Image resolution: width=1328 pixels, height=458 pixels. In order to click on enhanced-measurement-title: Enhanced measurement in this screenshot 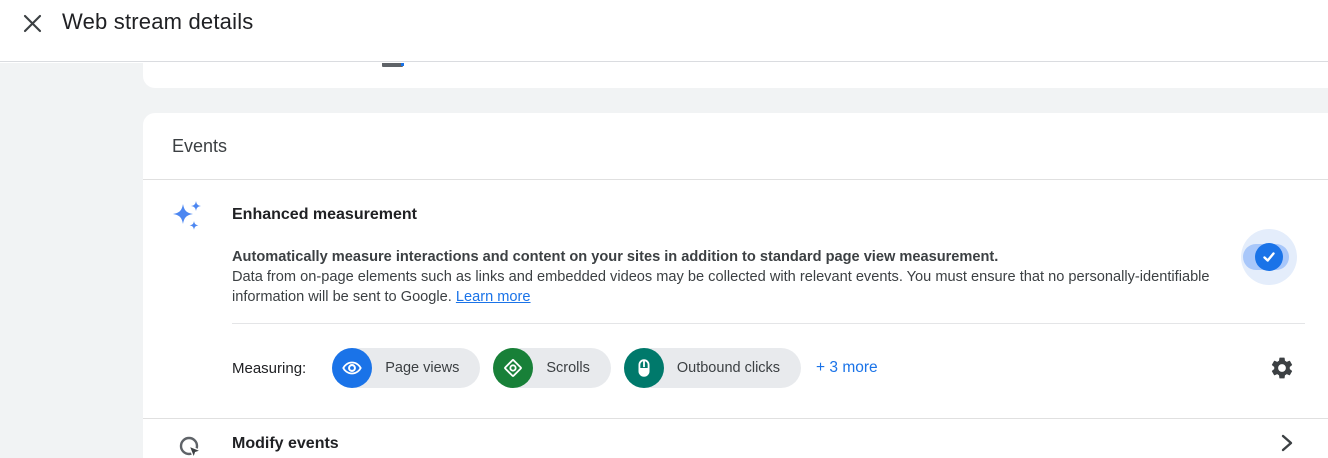, I will do `click(324, 214)`.